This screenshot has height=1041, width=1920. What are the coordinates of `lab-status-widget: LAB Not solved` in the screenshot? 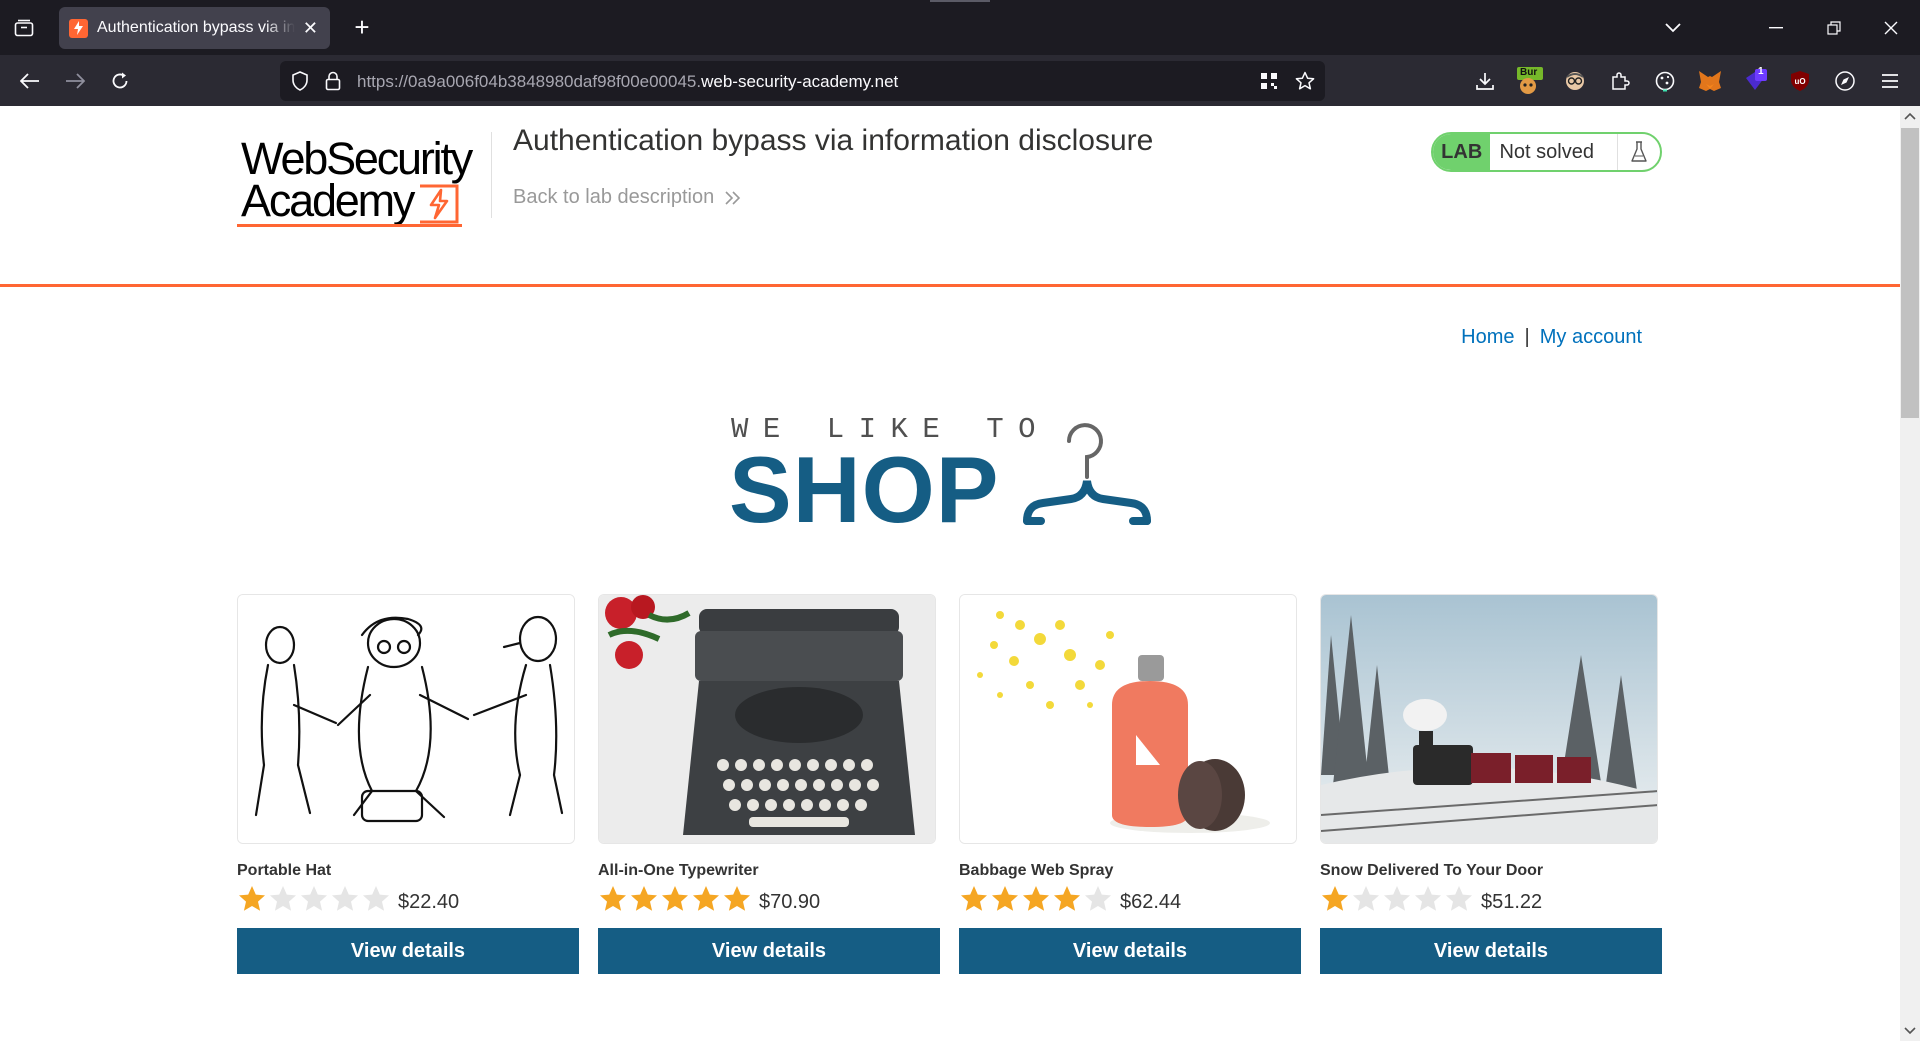 It's located at (1546, 152).